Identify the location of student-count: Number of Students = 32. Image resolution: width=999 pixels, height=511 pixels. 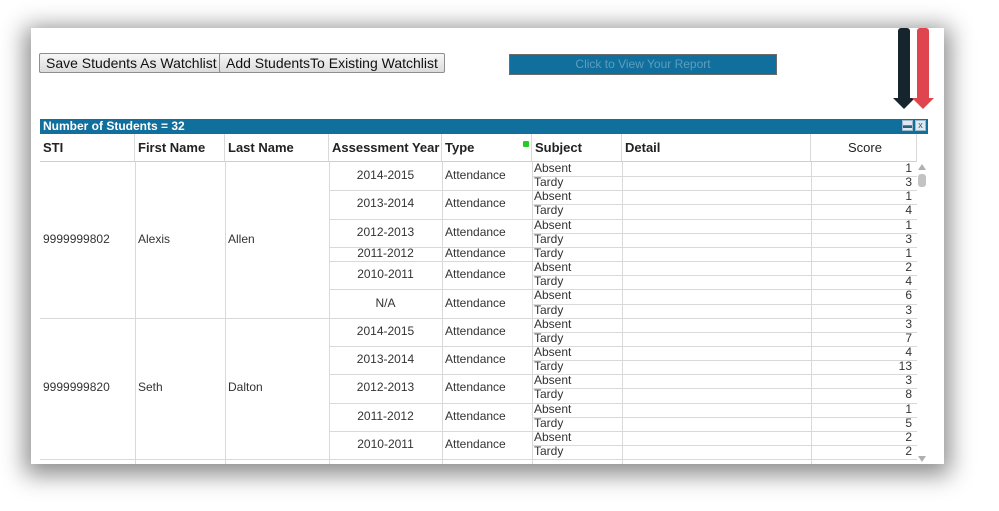
(114, 126).